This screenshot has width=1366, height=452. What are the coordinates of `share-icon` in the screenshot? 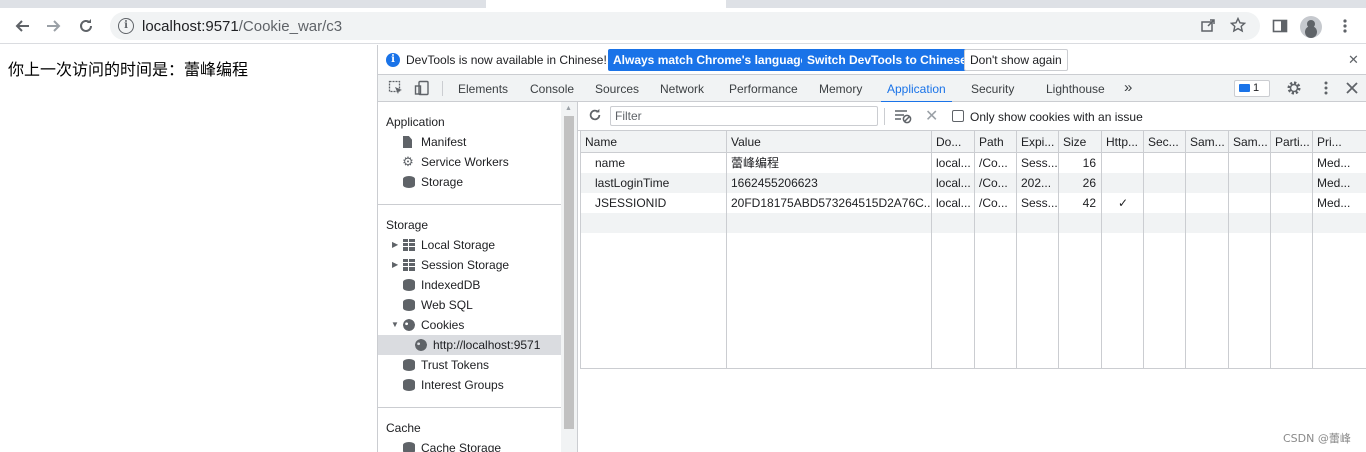 It's located at (1208, 27).